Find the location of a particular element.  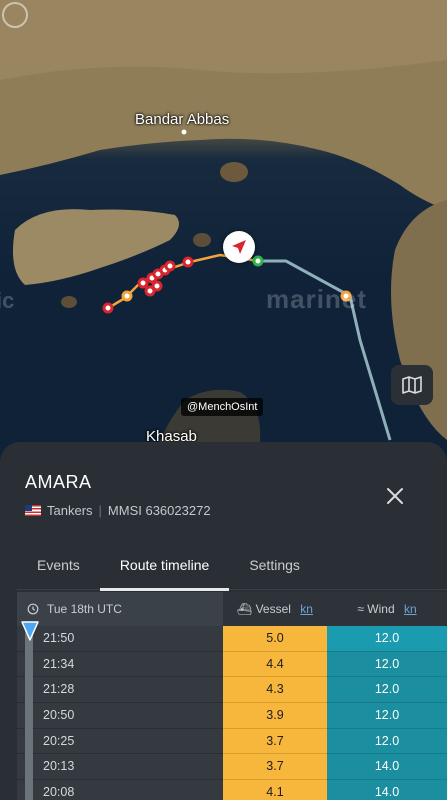

vessel-mmsi: MMSI 636023272 is located at coordinates (159, 510).